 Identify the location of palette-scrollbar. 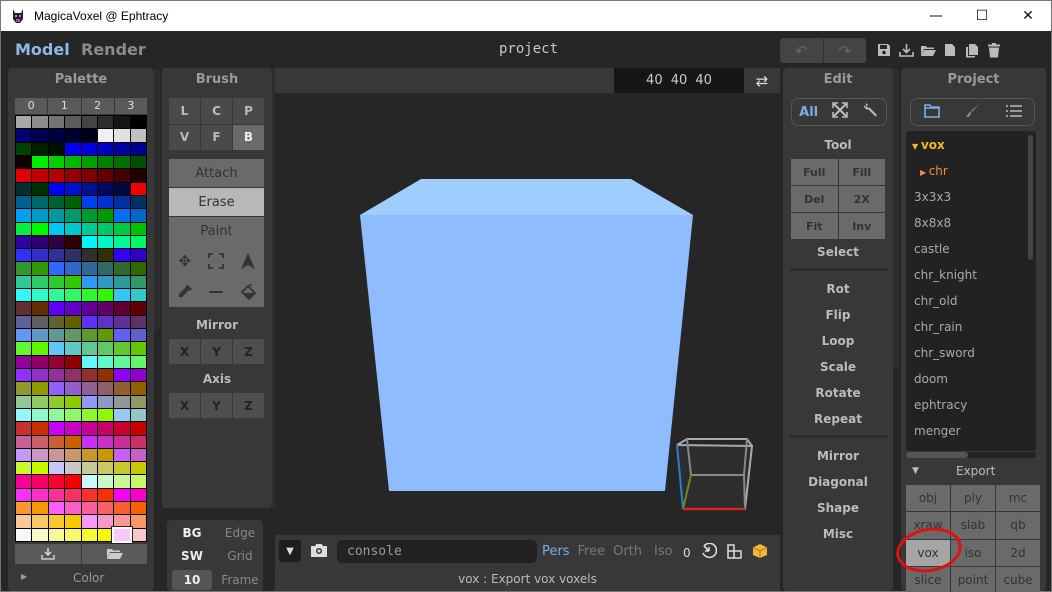
(157, 199).